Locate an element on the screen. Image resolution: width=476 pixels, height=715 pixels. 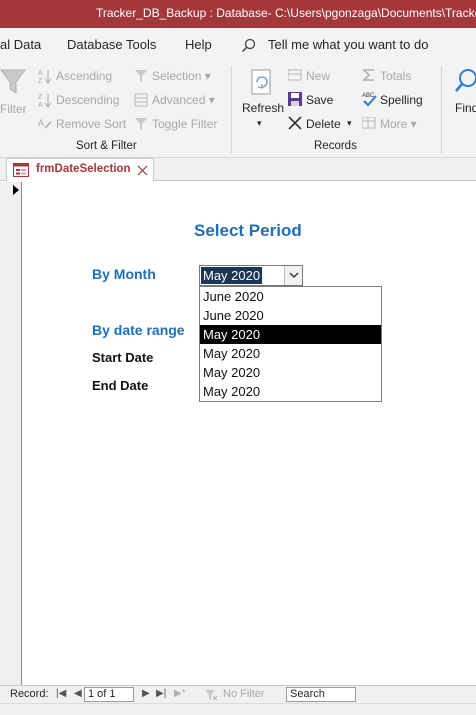
totals-button: Totals is located at coordinates (395, 76).